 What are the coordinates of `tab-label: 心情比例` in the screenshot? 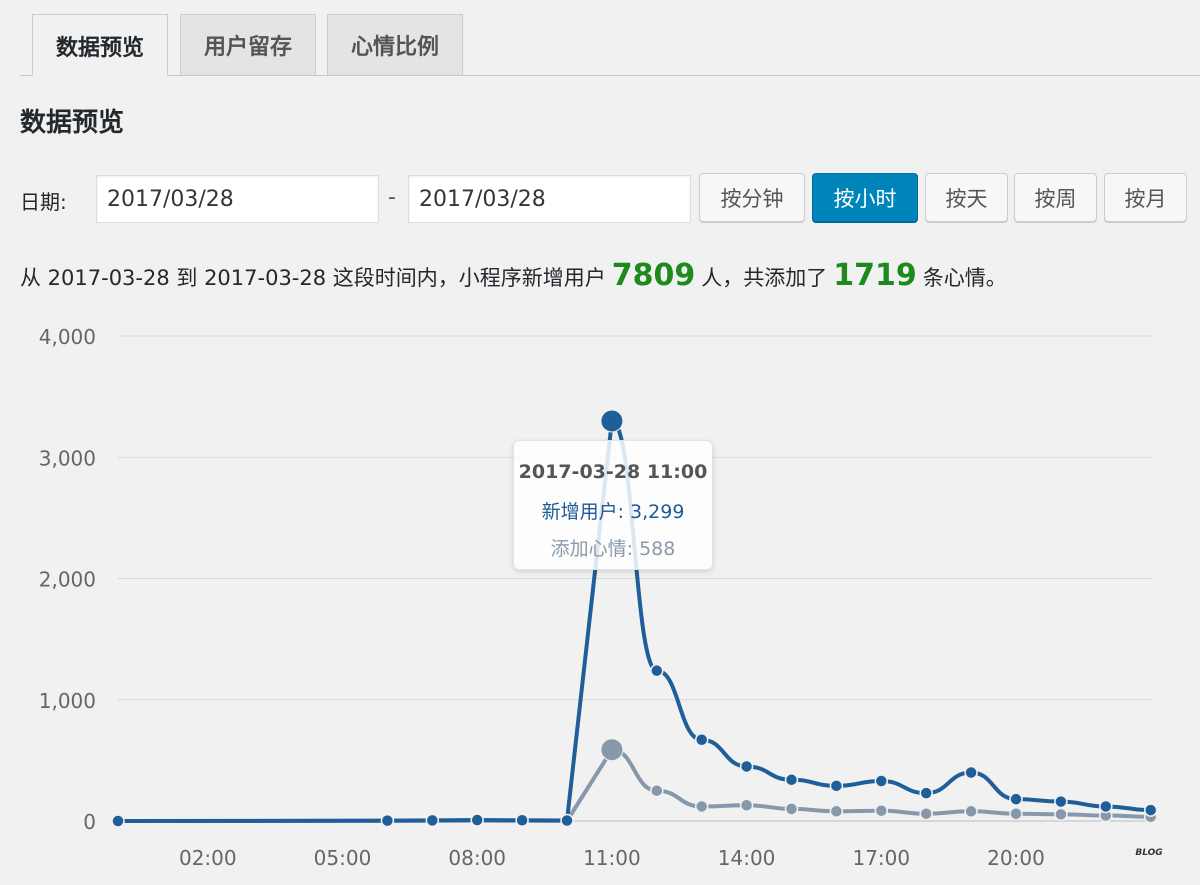 It's located at (394, 47).